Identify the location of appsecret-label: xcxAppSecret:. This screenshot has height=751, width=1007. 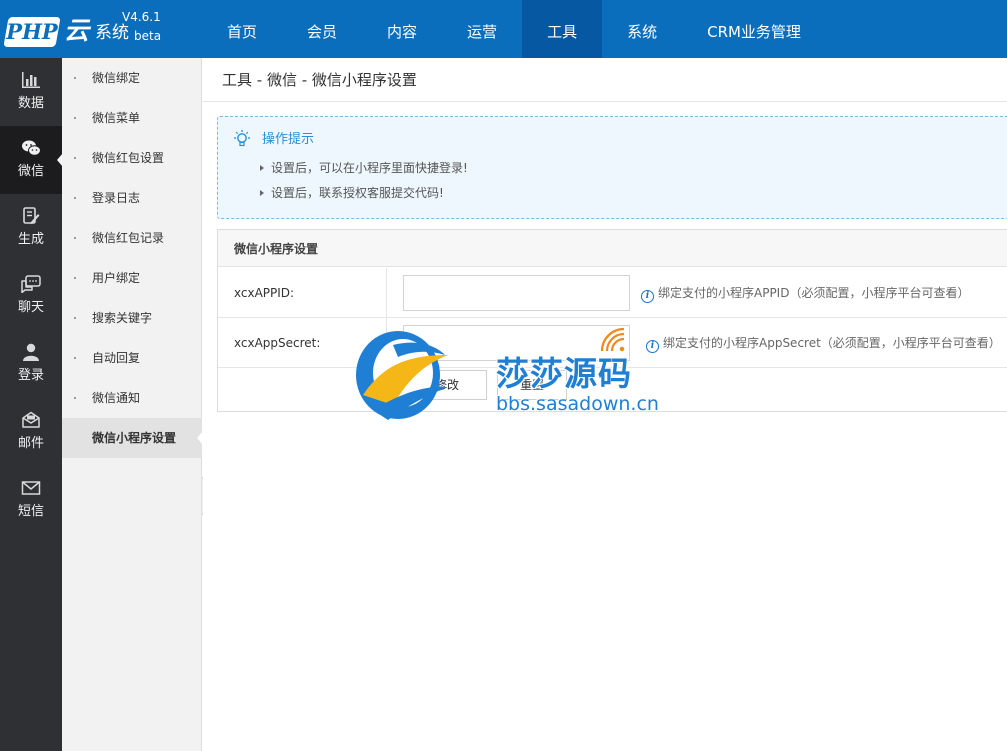
(277, 343).